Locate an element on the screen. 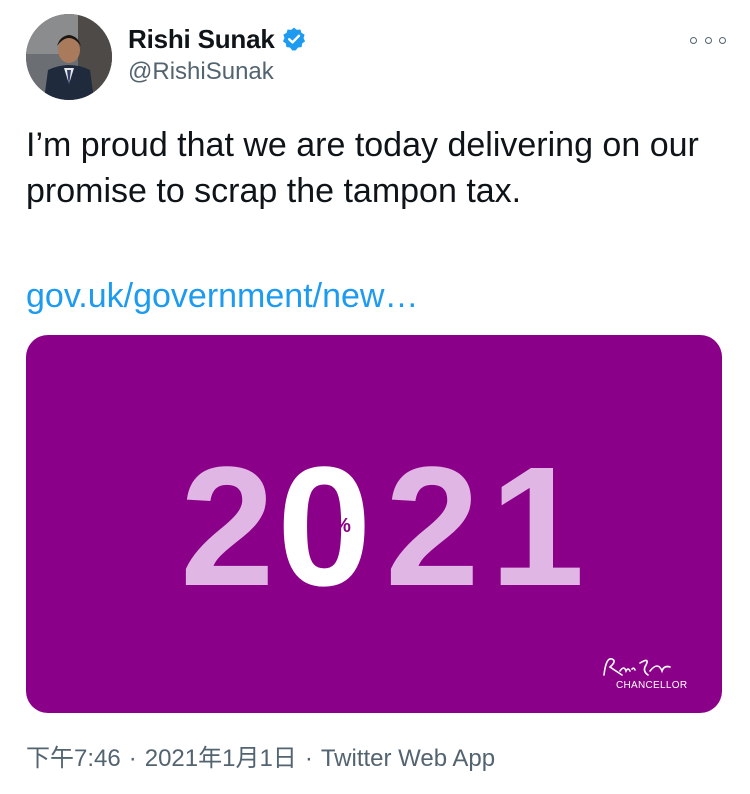 The height and width of the screenshot is (794, 750). tweet-timestamp-date: 2021年1月1日 is located at coordinates (221, 758).